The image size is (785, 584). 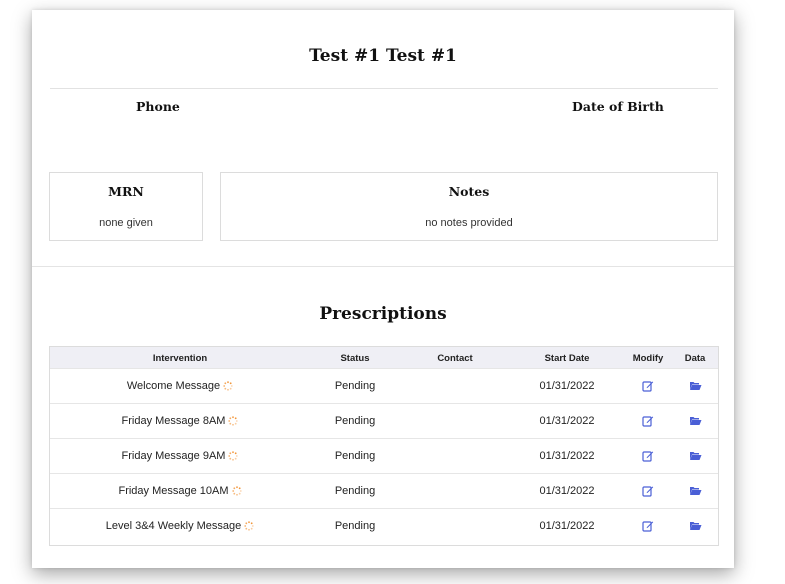 What do you see at coordinates (173, 456) in the screenshot?
I see `intervention-name: Friday Message 9AM` at bounding box center [173, 456].